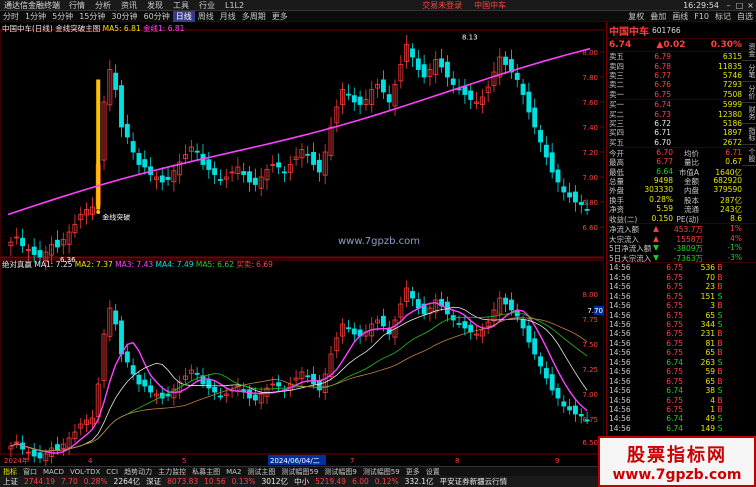 Image resolution: width=756 pixels, height=487 pixels. I want to click on period-15min: 15分钟, so click(92, 16).